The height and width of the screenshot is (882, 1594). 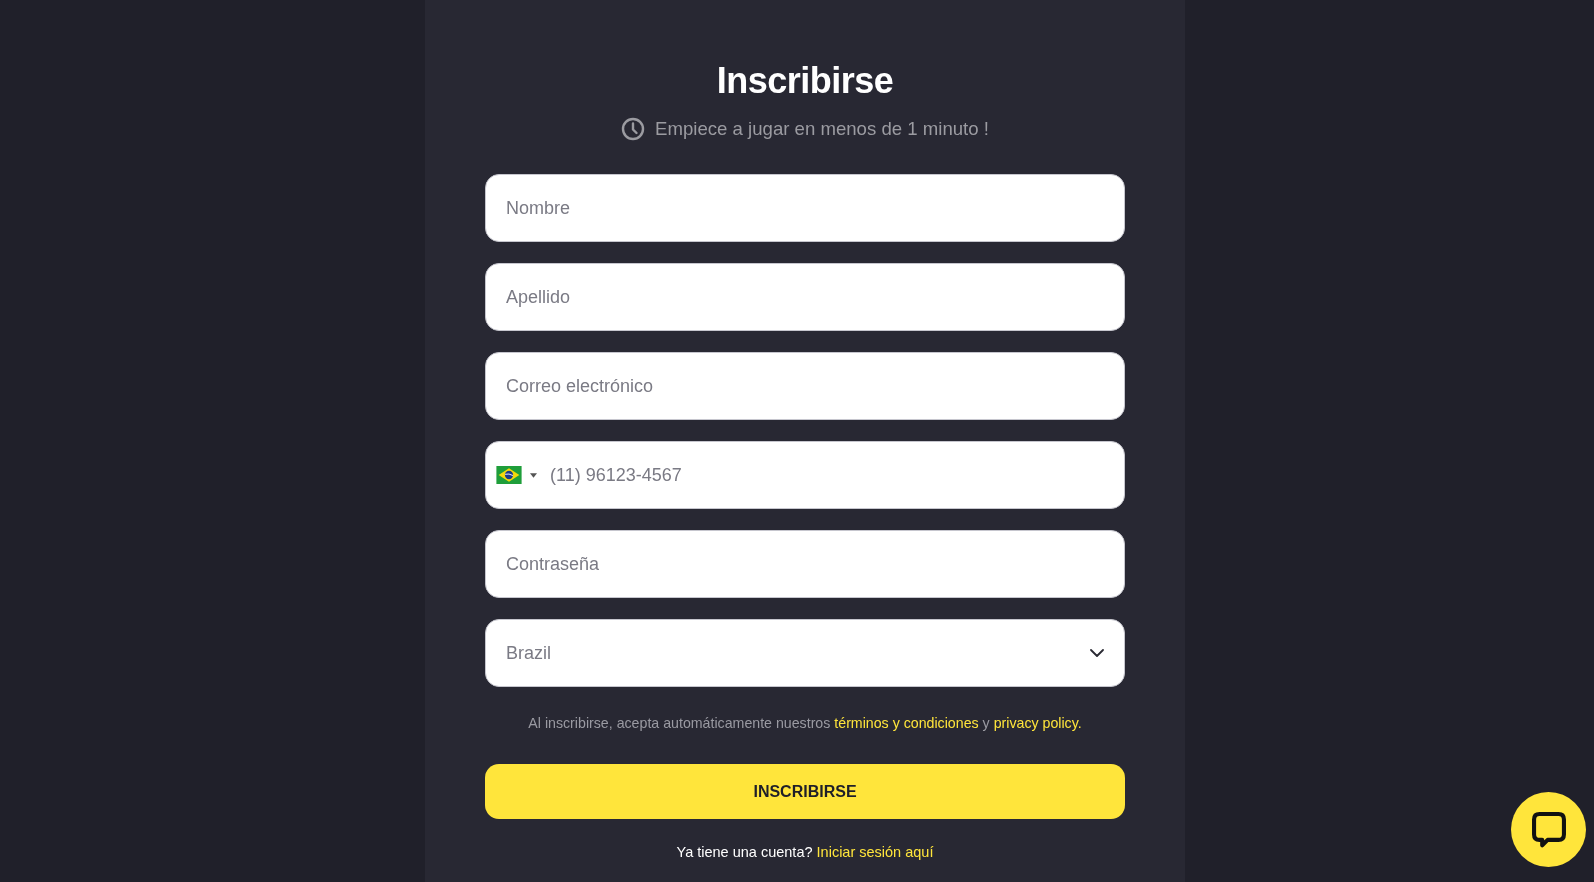 I want to click on flag-icon, so click(x=509, y=475).